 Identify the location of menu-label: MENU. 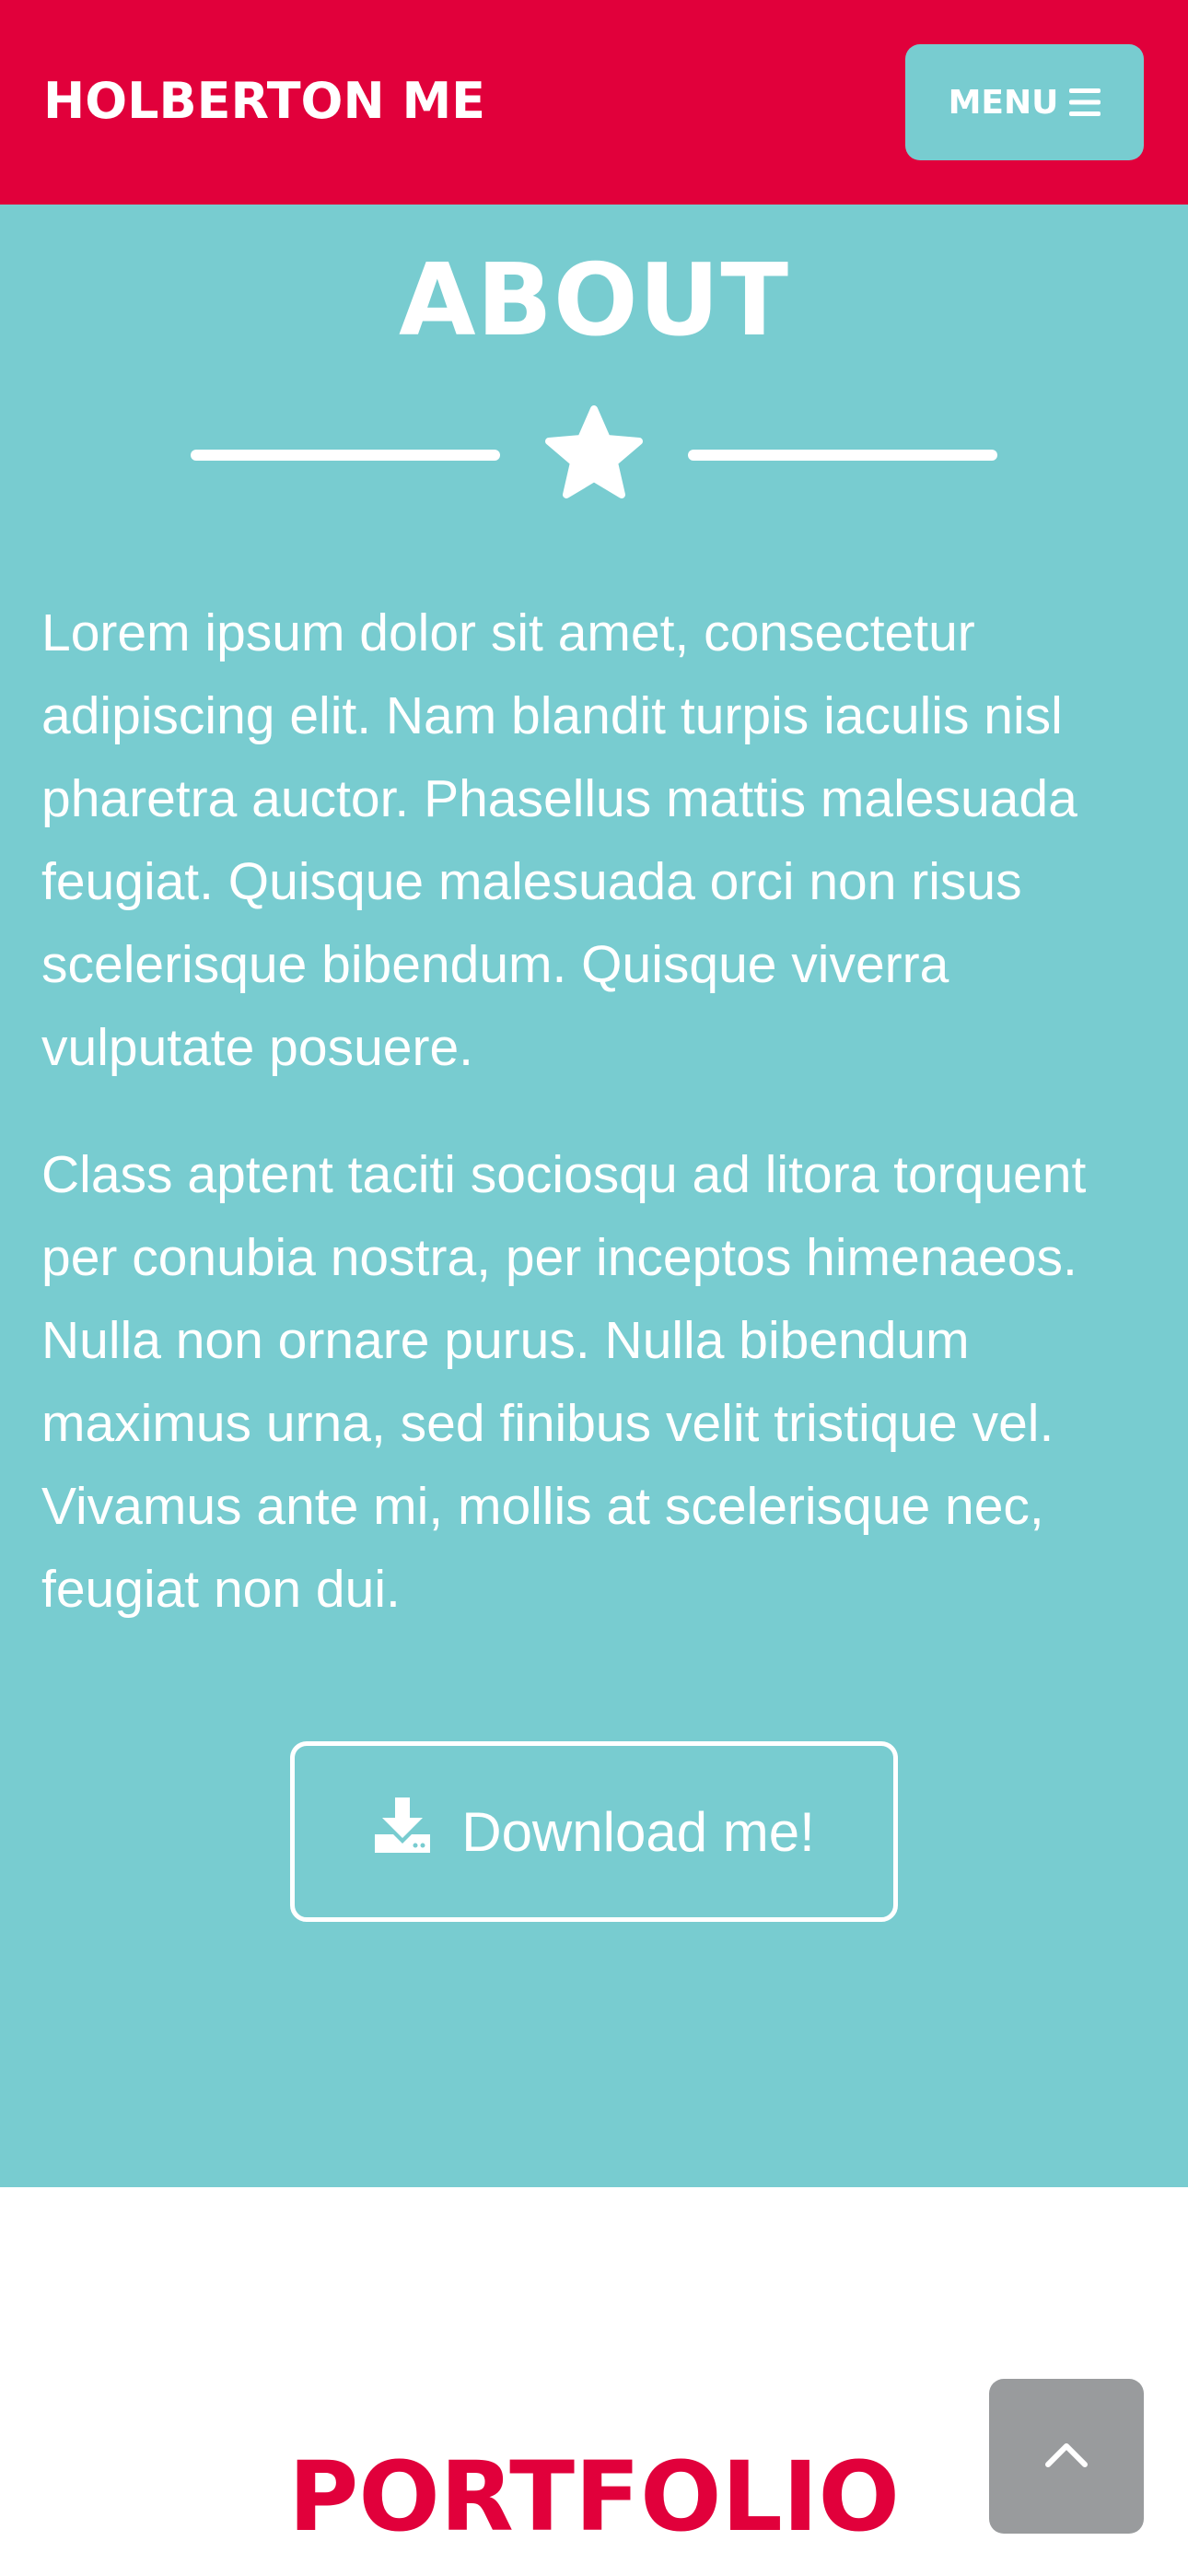
(1004, 102).